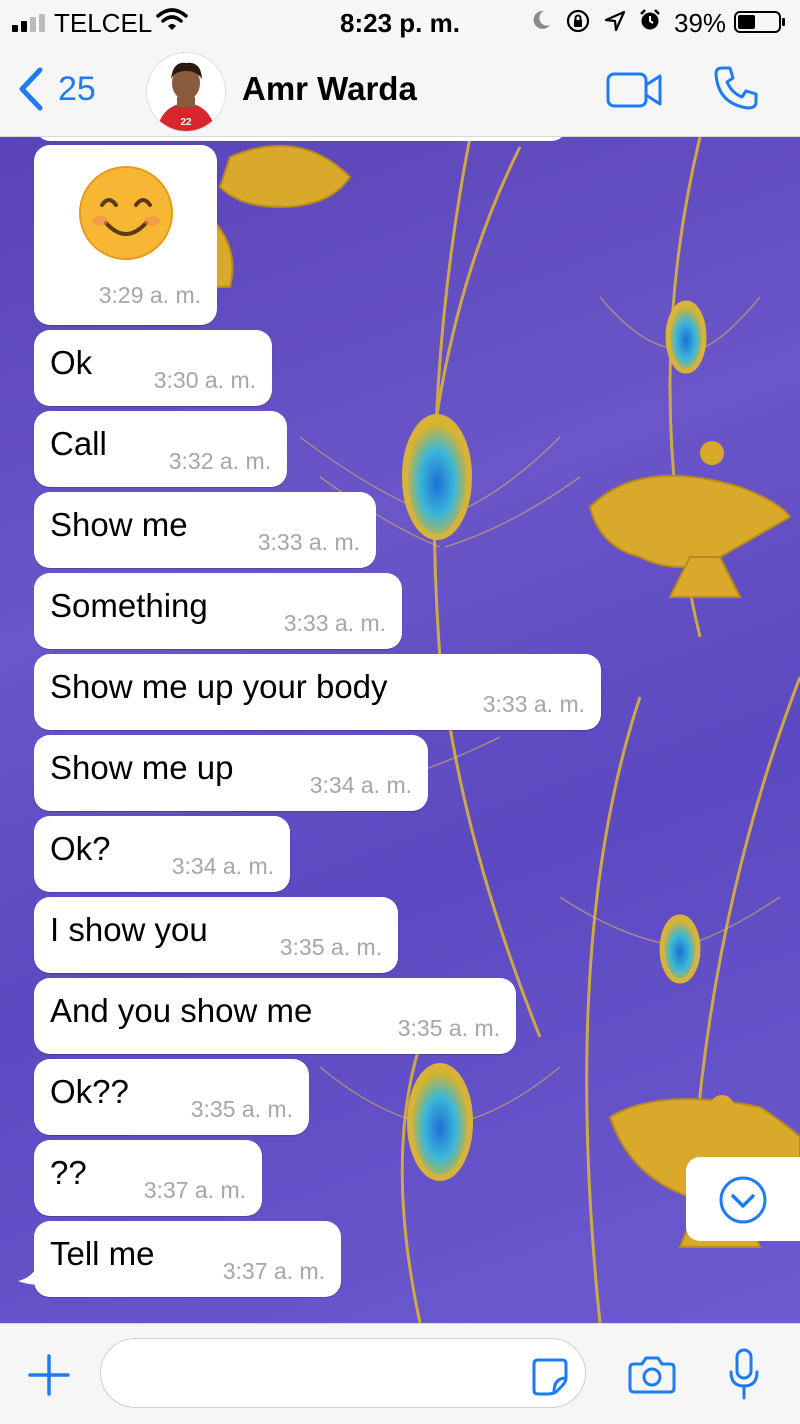 This screenshot has width=800, height=1424. I want to click on message-bubble: Something 3:33 a. m., so click(218, 611).